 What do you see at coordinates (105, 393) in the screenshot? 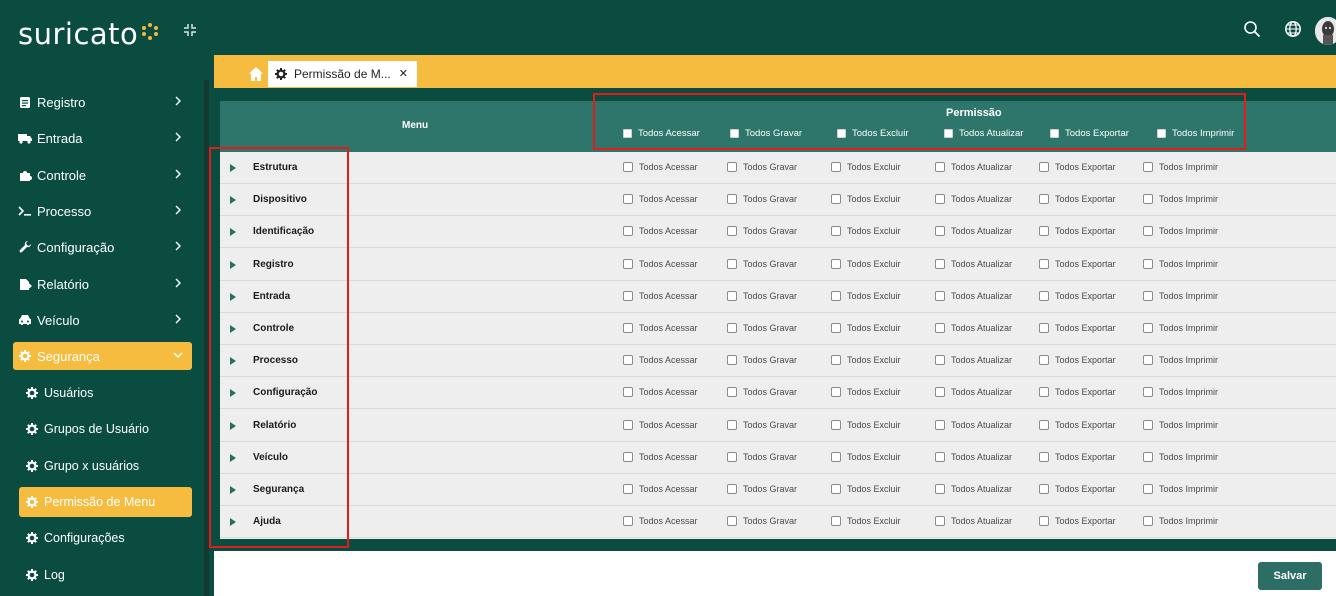
I see `sidebar-subitem-usuarios: Usuários` at bounding box center [105, 393].